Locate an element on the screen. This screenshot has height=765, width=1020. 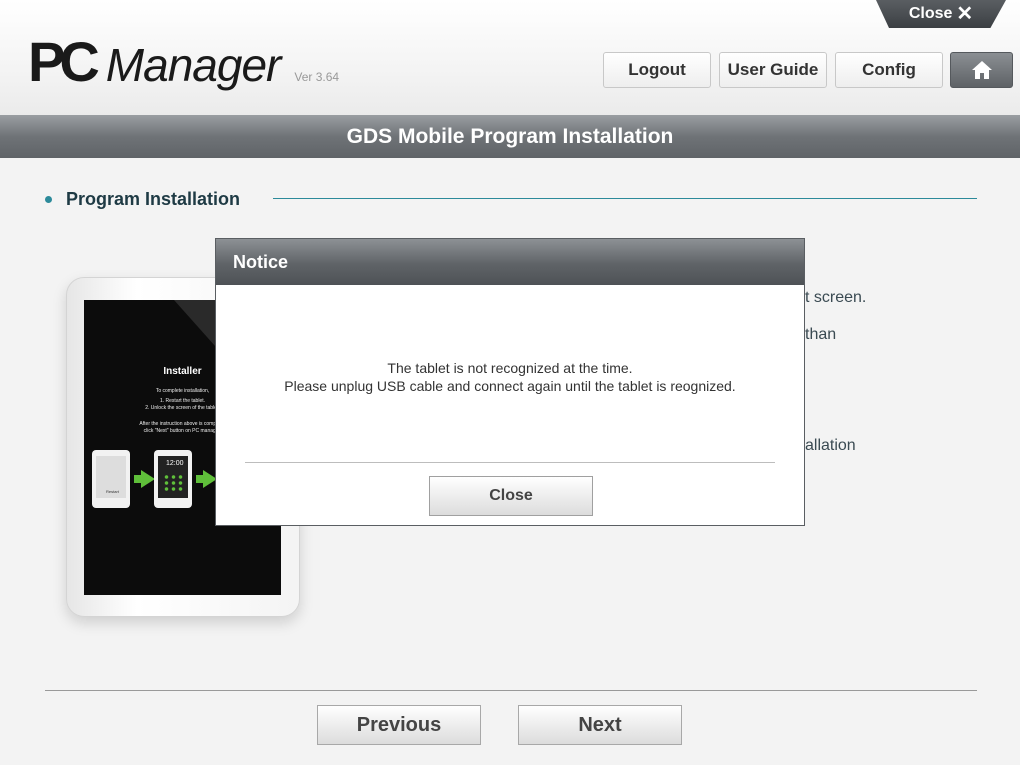
lock-time: 12:00 is located at coordinates (175, 463).